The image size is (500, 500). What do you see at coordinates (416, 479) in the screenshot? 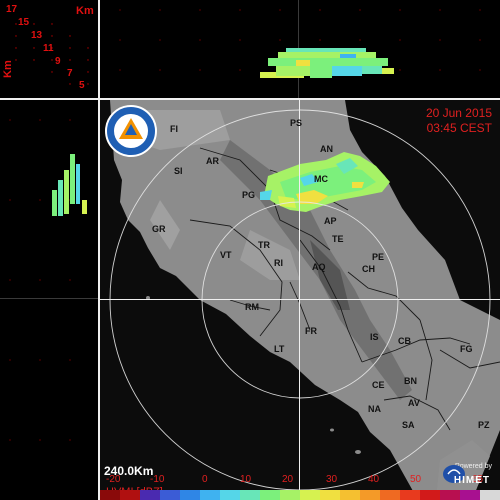
I see `legend-tick: 50` at bounding box center [416, 479].